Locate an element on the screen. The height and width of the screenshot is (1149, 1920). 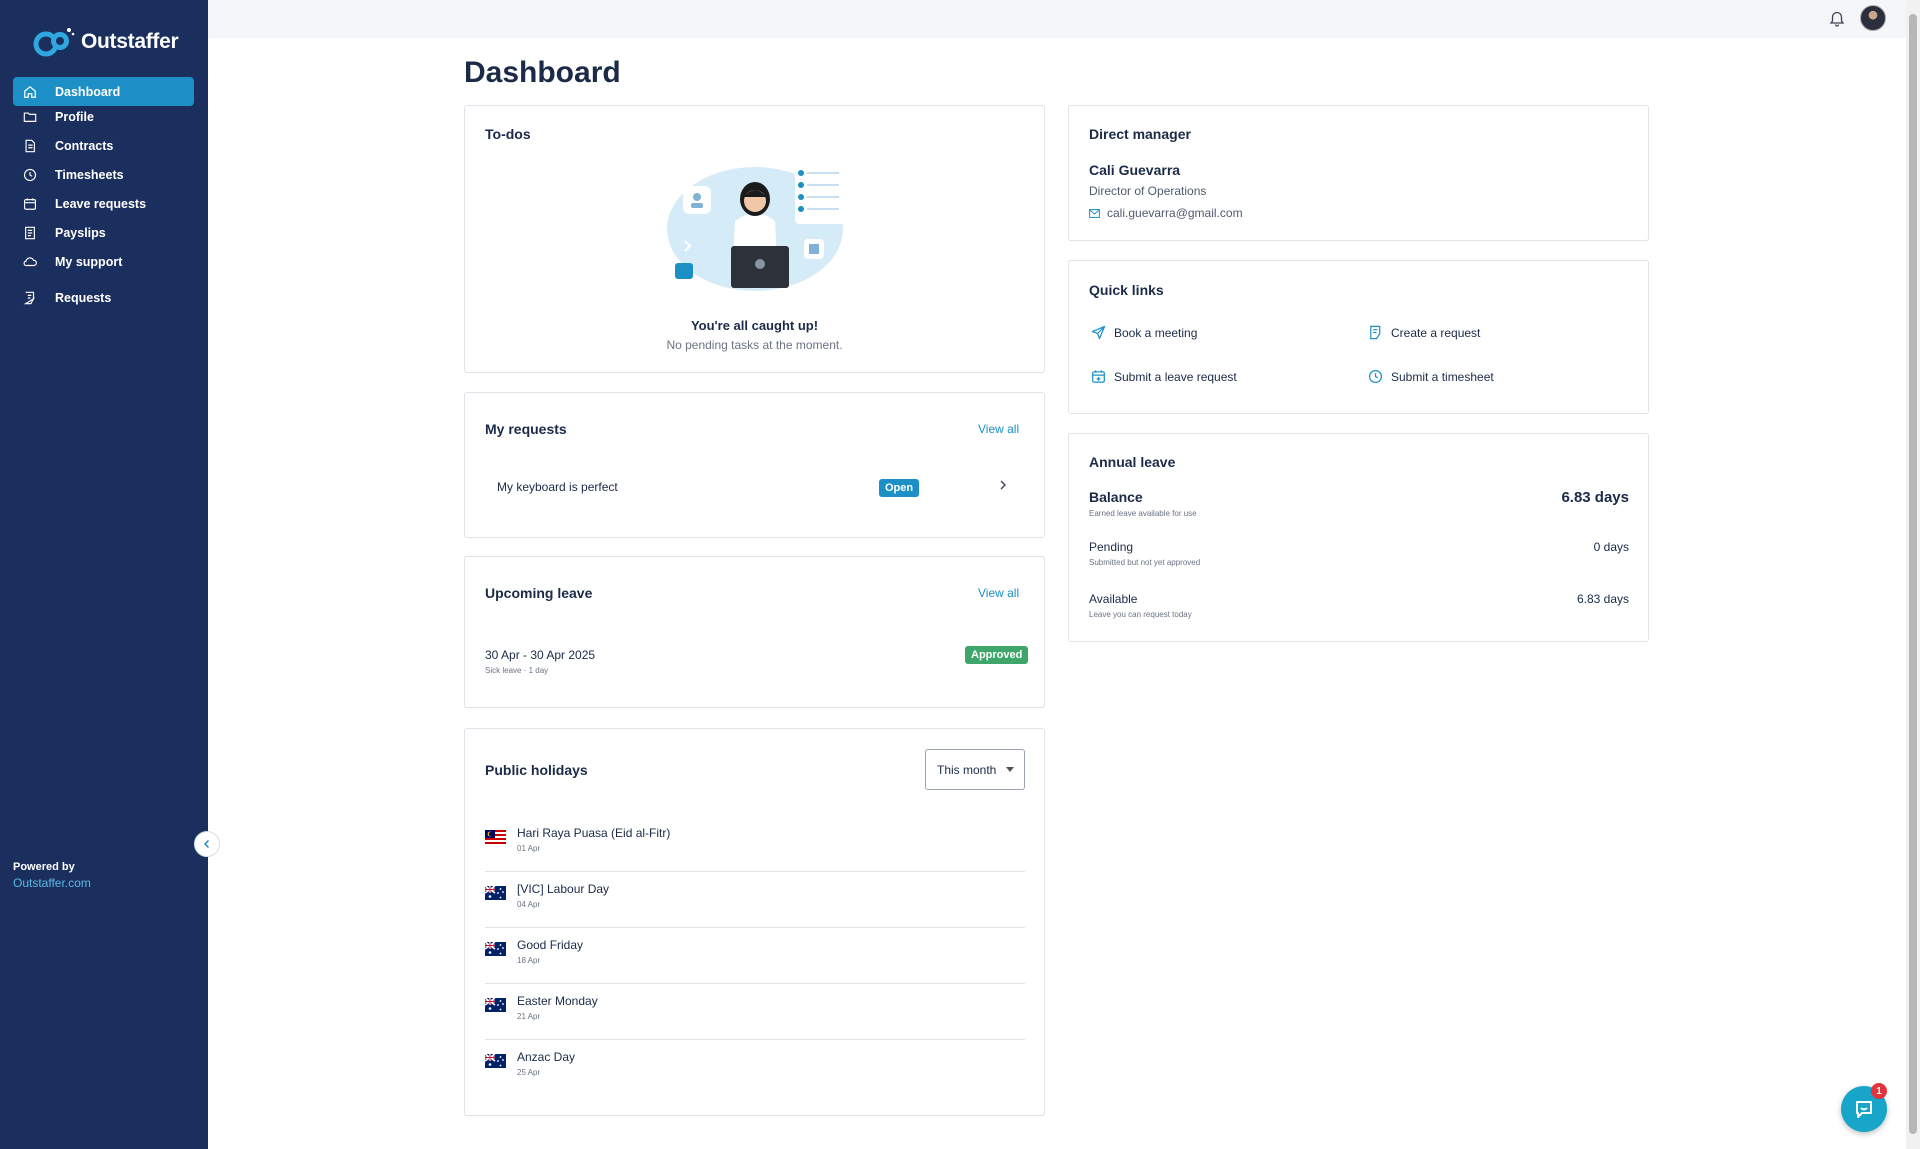
sidebar-item-contracts: Contracts is located at coordinates (103, 145).